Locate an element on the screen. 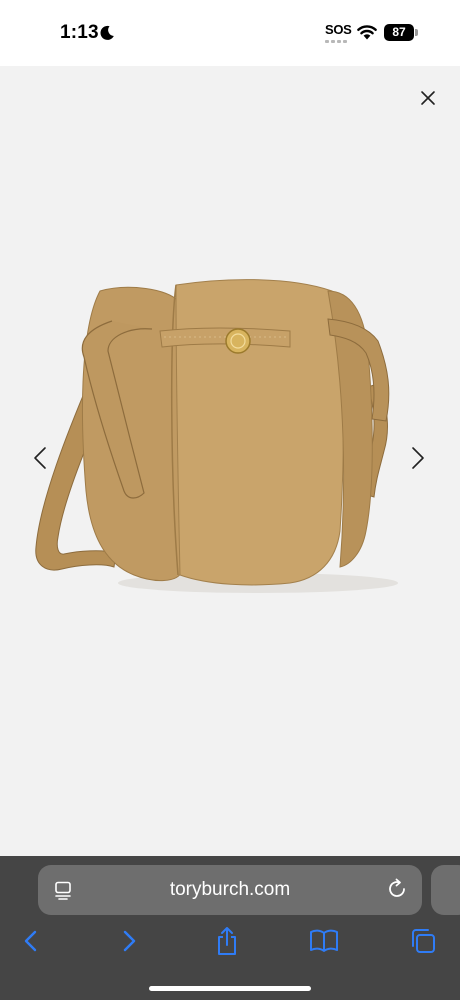 The width and height of the screenshot is (460, 1000). chevron-right-icon is located at coordinates (418, 458).